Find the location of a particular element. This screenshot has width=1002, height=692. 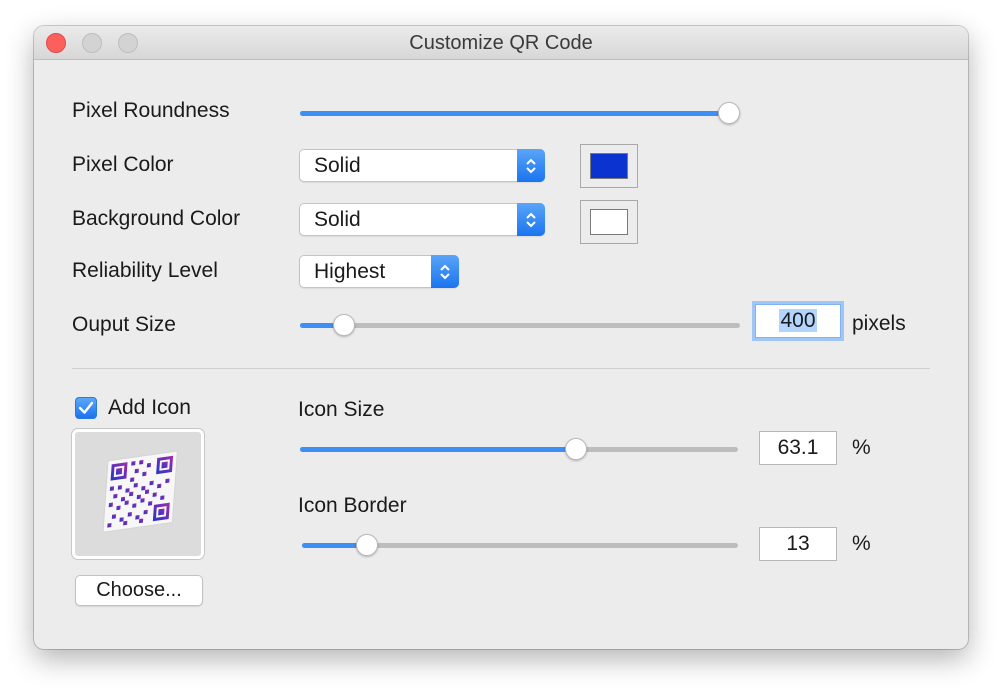

output-size-unit: pixels is located at coordinates (879, 323).